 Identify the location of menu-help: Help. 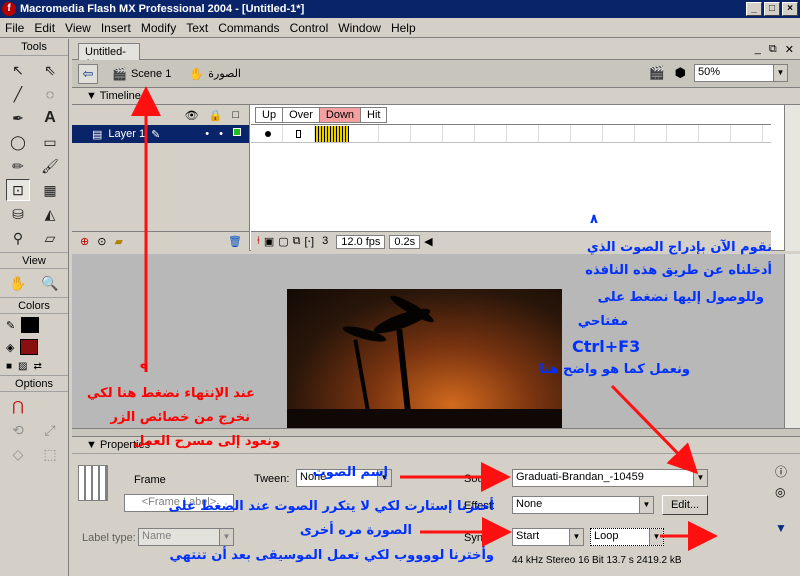
(403, 28).